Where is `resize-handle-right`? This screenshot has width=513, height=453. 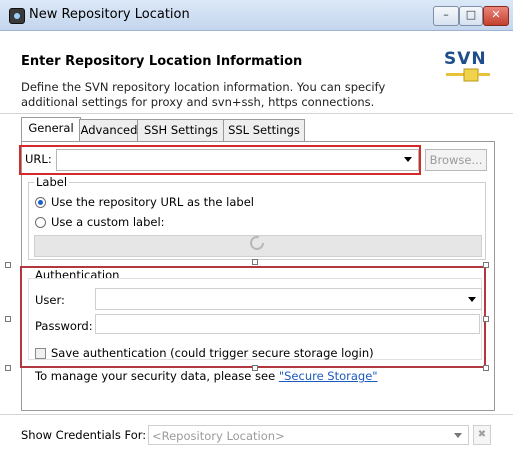
resize-handle-right is located at coordinates (486, 319).